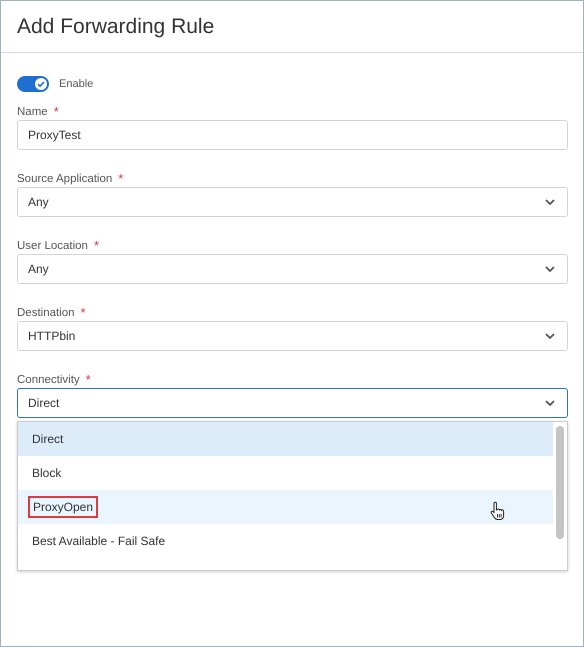  I want to click on field-label: Destination, so click(46, 312).